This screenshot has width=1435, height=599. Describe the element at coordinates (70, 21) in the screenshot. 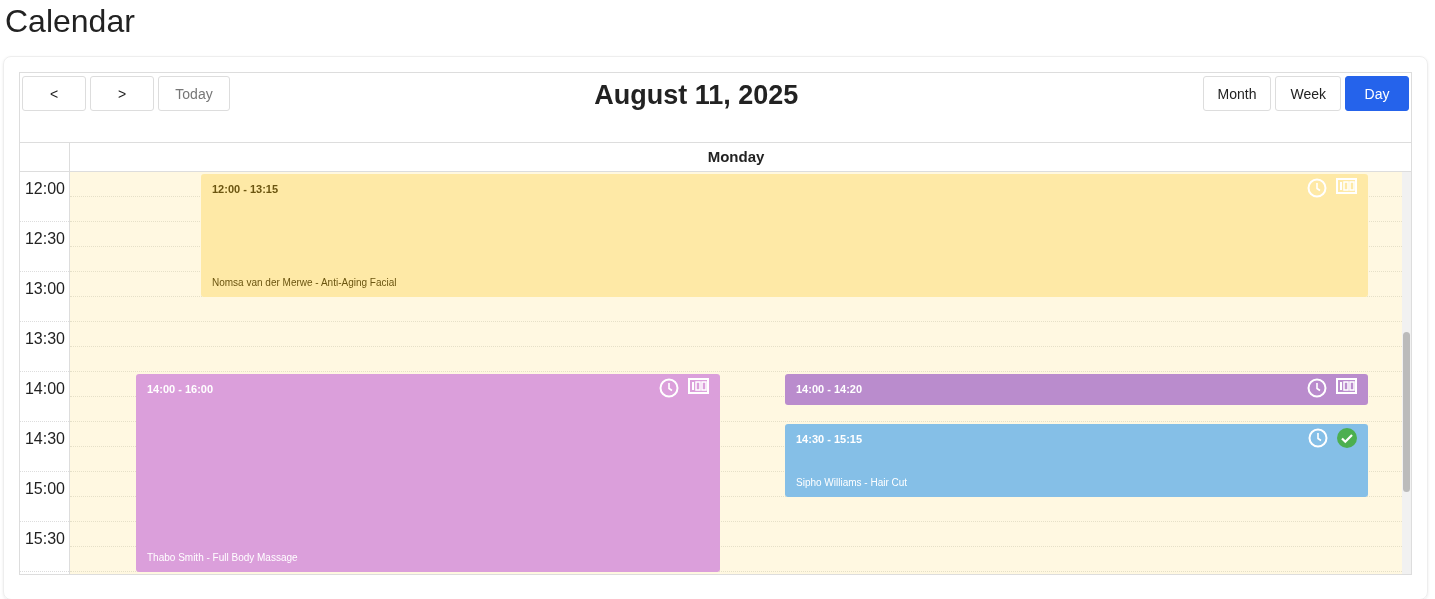

I see `page-title: Calendar` at that location.